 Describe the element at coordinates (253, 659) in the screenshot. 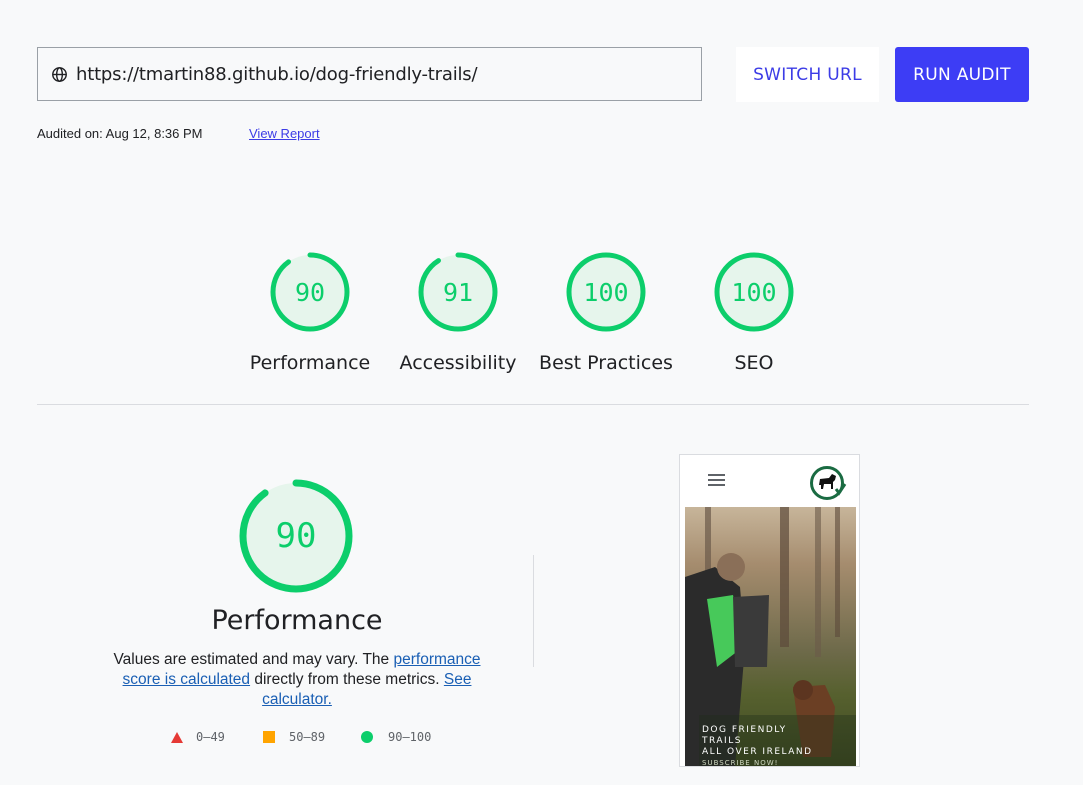

I see `desc-text: Values are estimated and may vary. The` at that location.